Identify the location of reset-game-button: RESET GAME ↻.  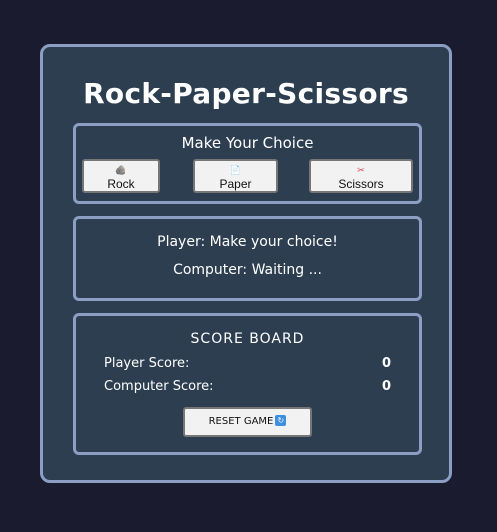
(247, 422).